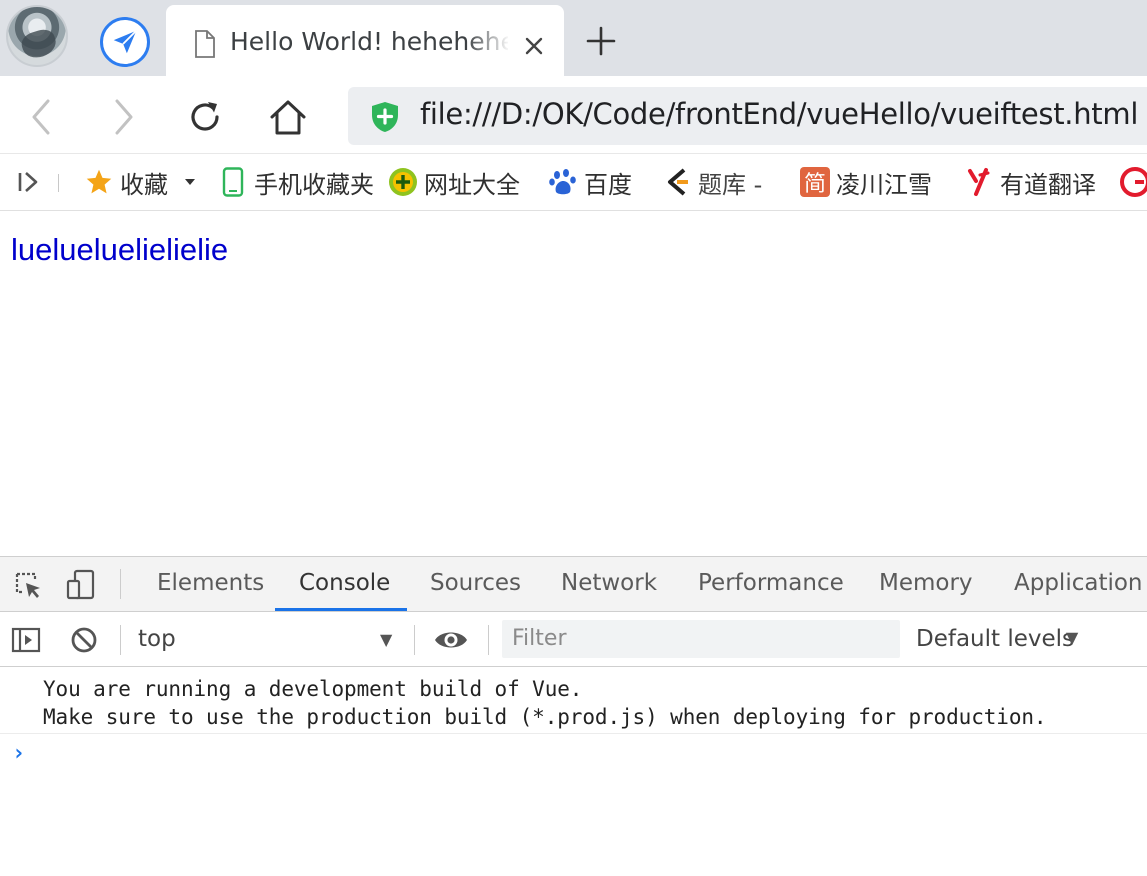 The width and height of the screenshot is (1147, 876). I want to click on tiku-icon, so click(677, 182).